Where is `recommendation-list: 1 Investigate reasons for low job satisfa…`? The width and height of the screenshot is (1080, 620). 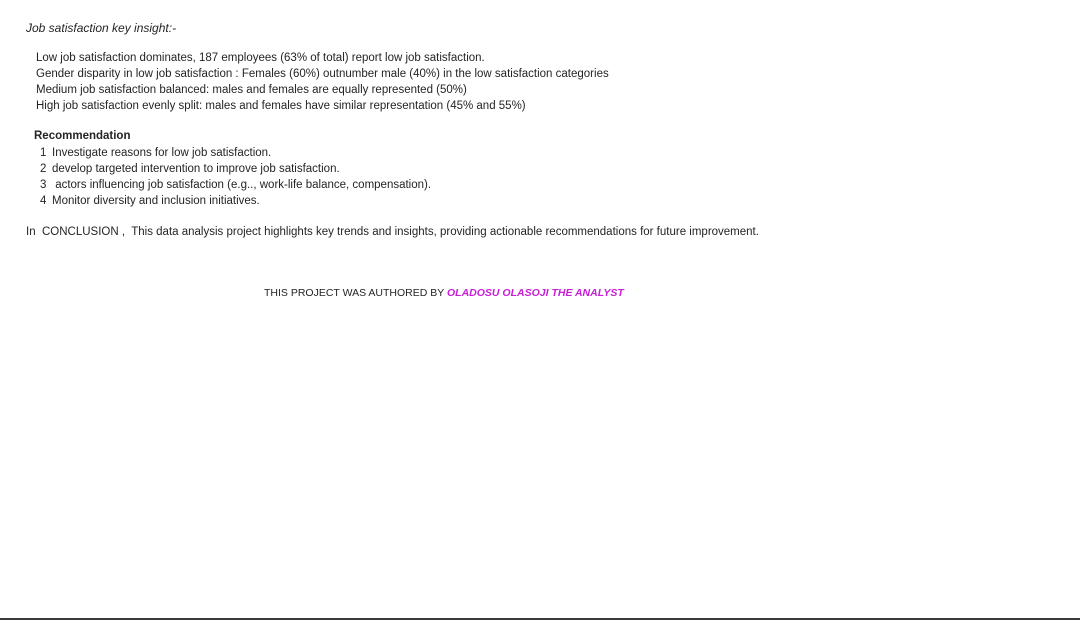 recommendation-list: 1 Investigate reasons for low job satisfa… is located at coordinates (235, 177).